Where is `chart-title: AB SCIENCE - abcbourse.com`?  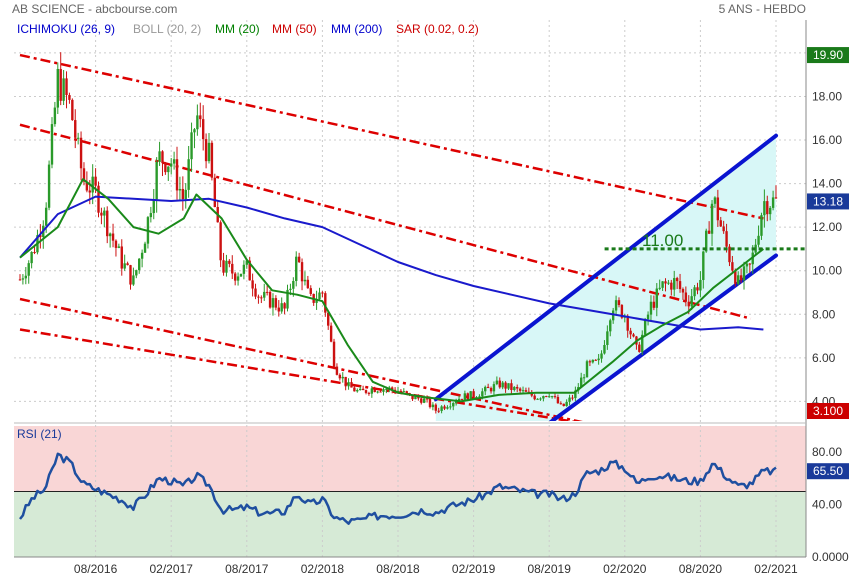
chart-title: AB SCIENCE - abcbourse.com is located at coordinates (94, 9).